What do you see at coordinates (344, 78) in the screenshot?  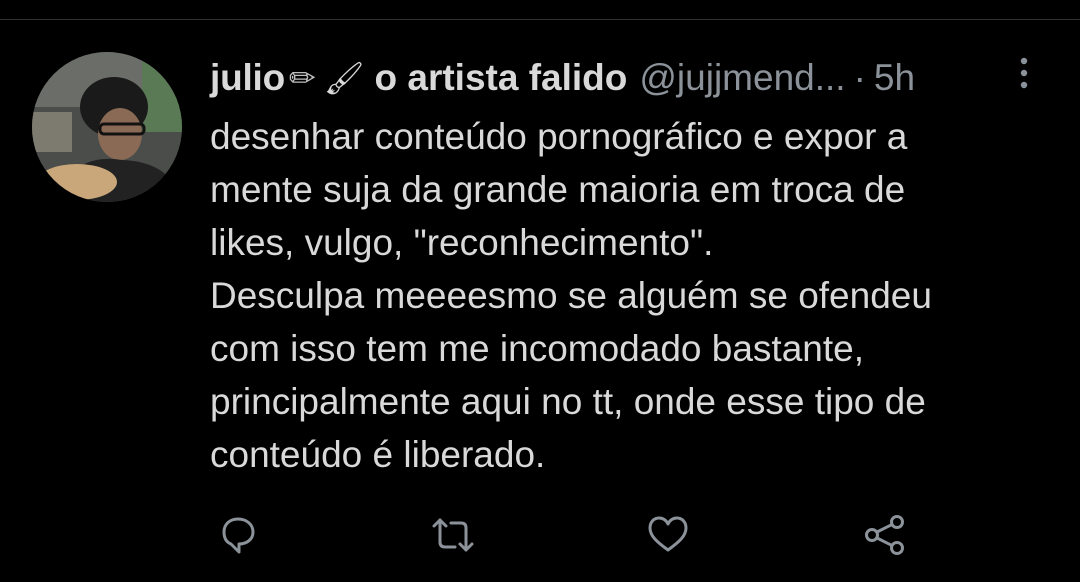 I see `paintbrush-emoji: 🖌` at bounding box center [344, 78].